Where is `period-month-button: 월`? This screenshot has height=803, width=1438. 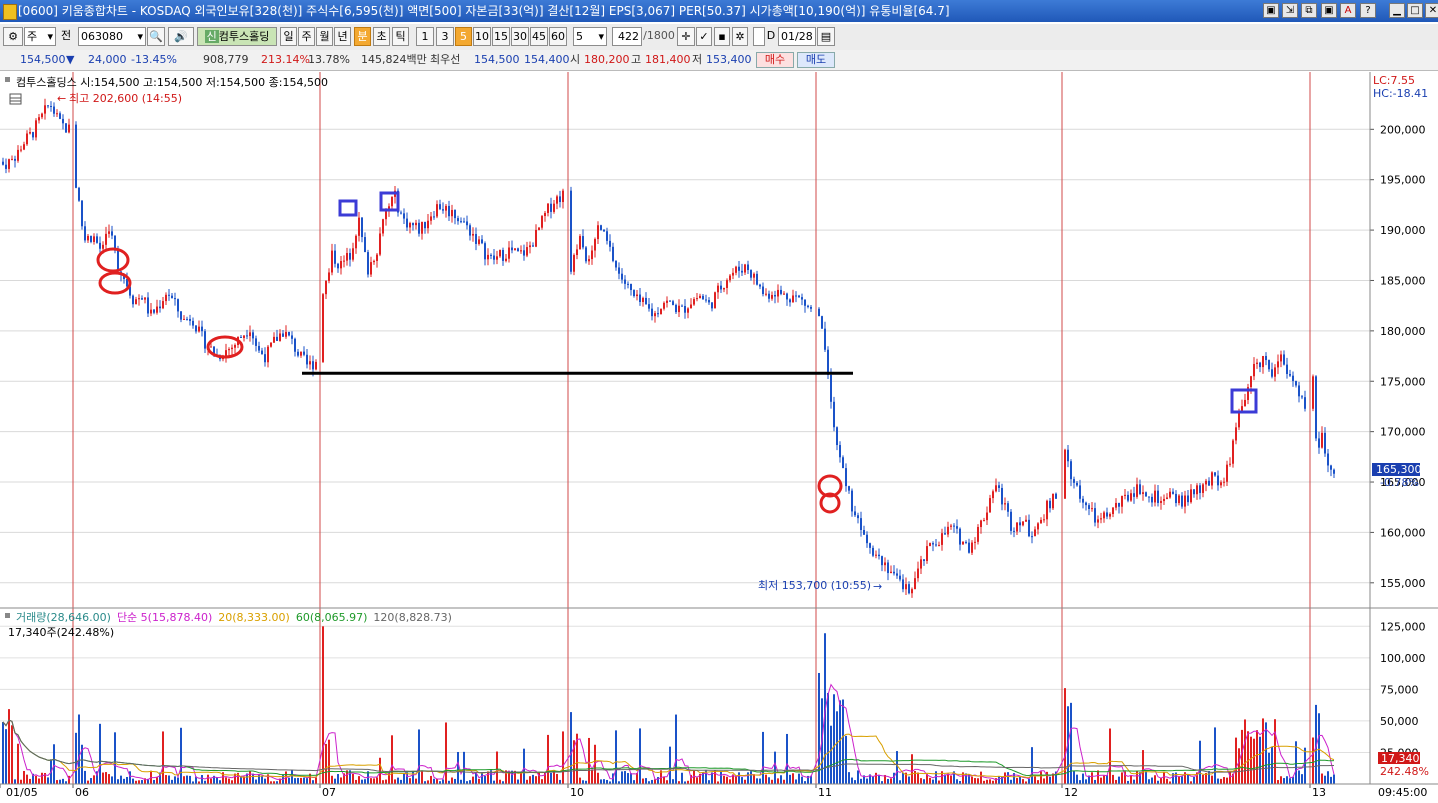 period-month-button: 월 is located at coordinates (324, 36).